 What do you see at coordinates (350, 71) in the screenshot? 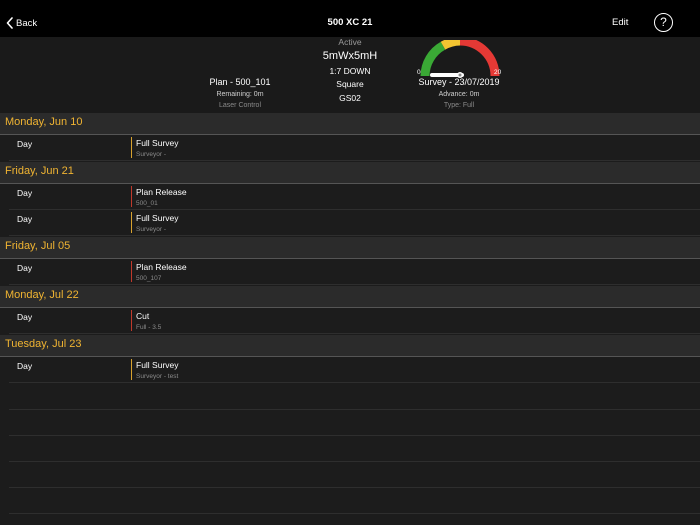
I see `gradient-label: 1:7 DOWN` at bounding box center [350, 71].